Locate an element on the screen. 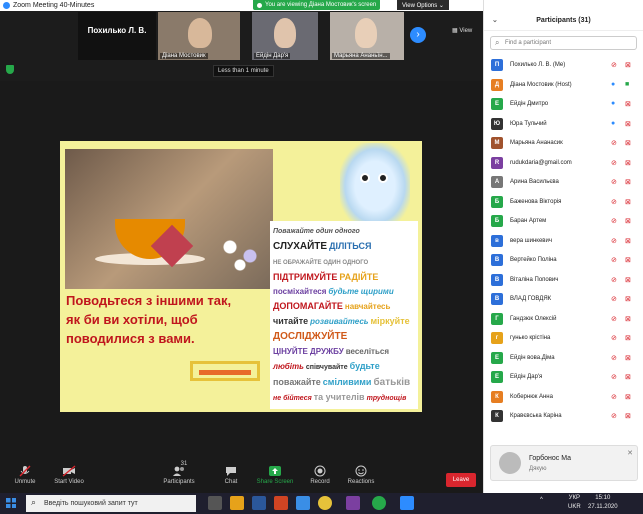 This screenshot has height=514, width=643. window-title: Zoom Meeting 40-Minutes is located at coordinates (54, 5).